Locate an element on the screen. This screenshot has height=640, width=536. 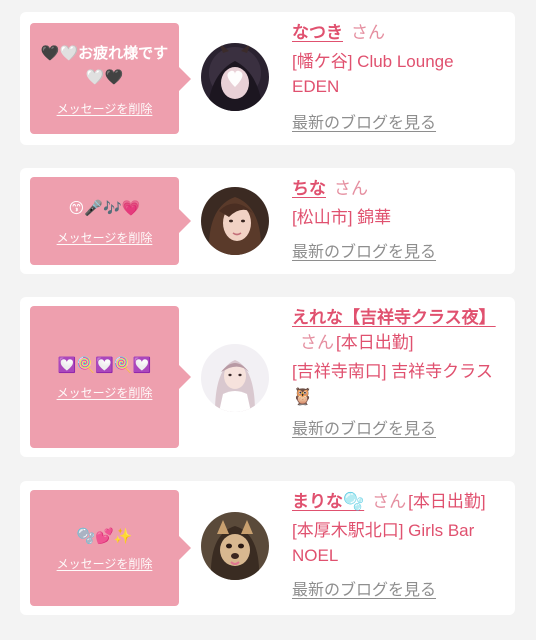
message-bubble: 🖤🤍お疲れ様です🤍🖤 メッセージを削除 is located at coordinates (110, 78).